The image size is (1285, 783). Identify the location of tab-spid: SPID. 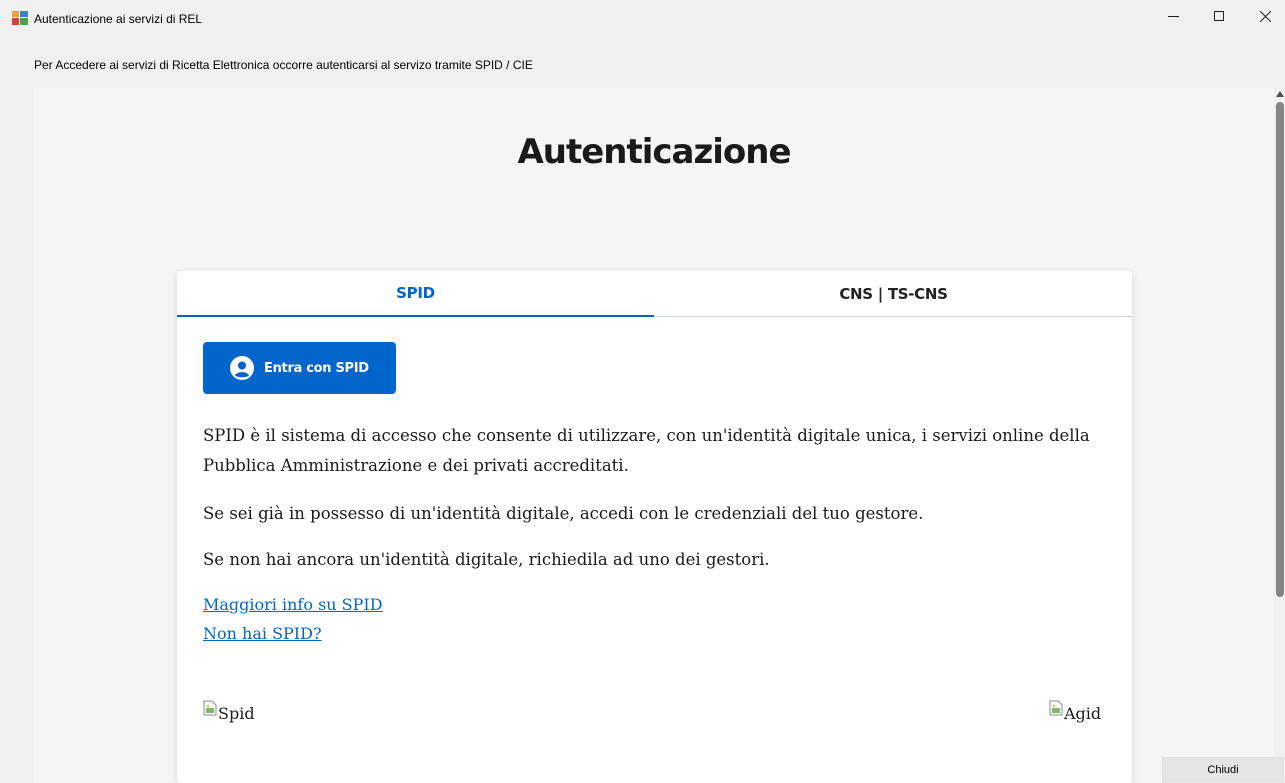
(415, 294).